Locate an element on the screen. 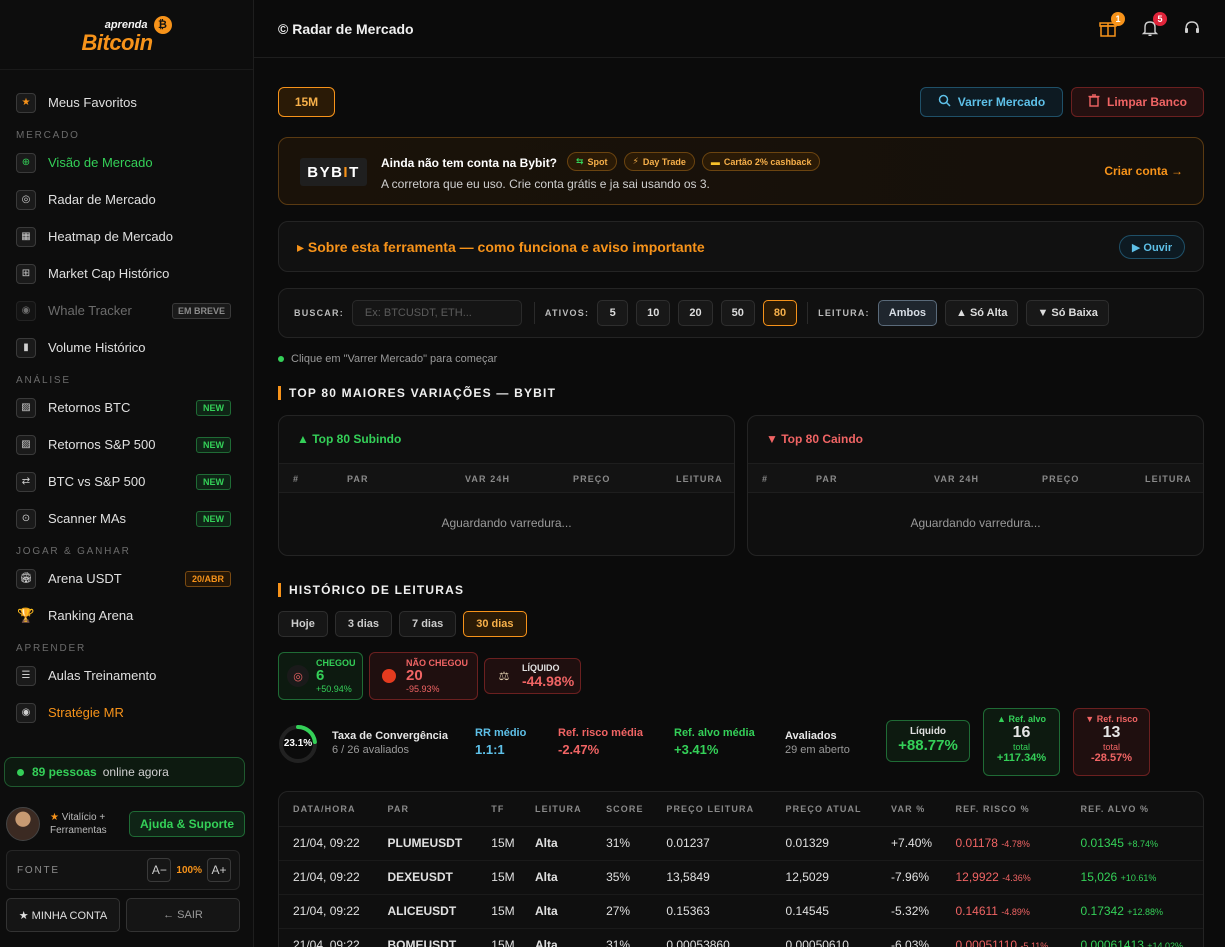  range-7-days: 7 dias is located at coordinates (428, 624).